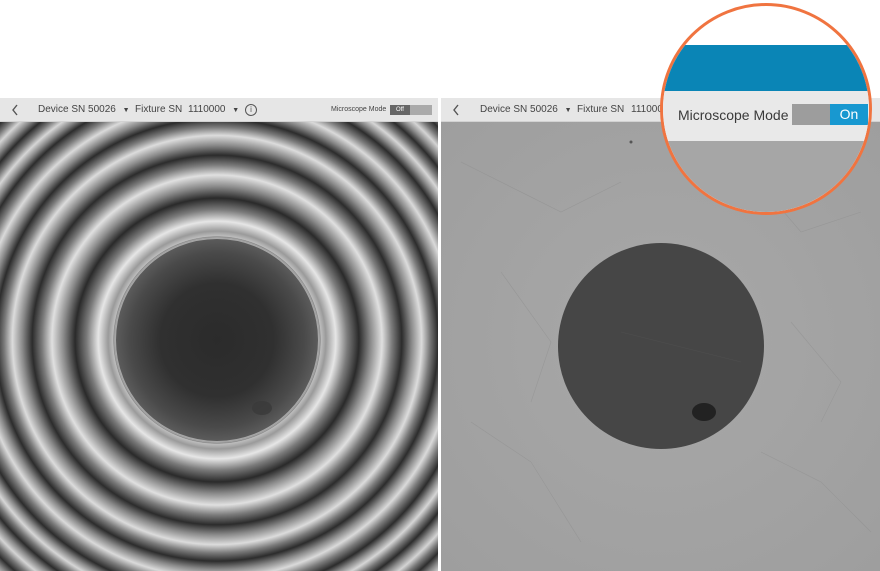 This screenshot has width=880, height=571. What do you see at coordinates (411, 110) in the screenshot?
I see `microscope-mode-toggle: Off` at bounding box center [411, 110].